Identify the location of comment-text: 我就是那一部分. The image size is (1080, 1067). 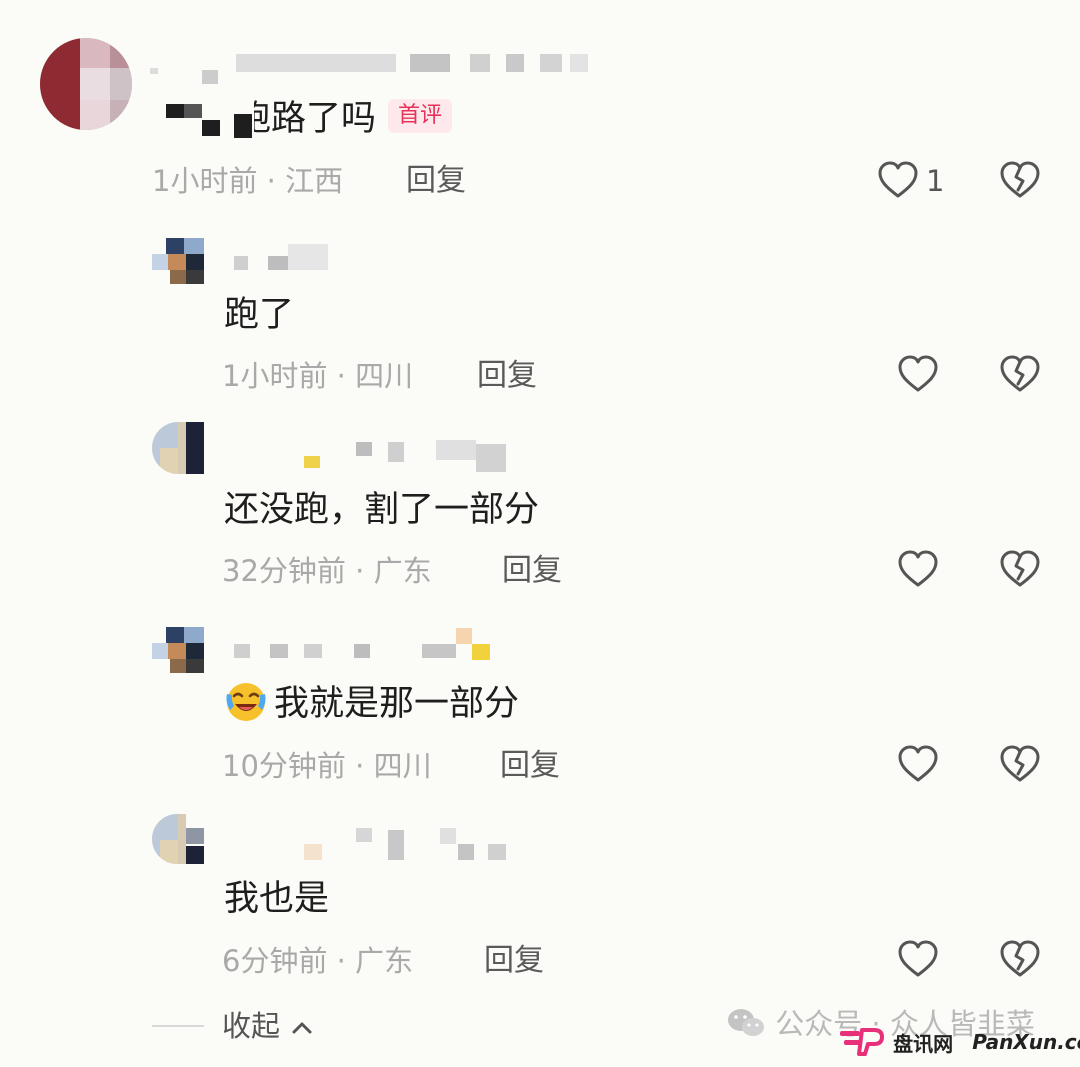
(371, 704).